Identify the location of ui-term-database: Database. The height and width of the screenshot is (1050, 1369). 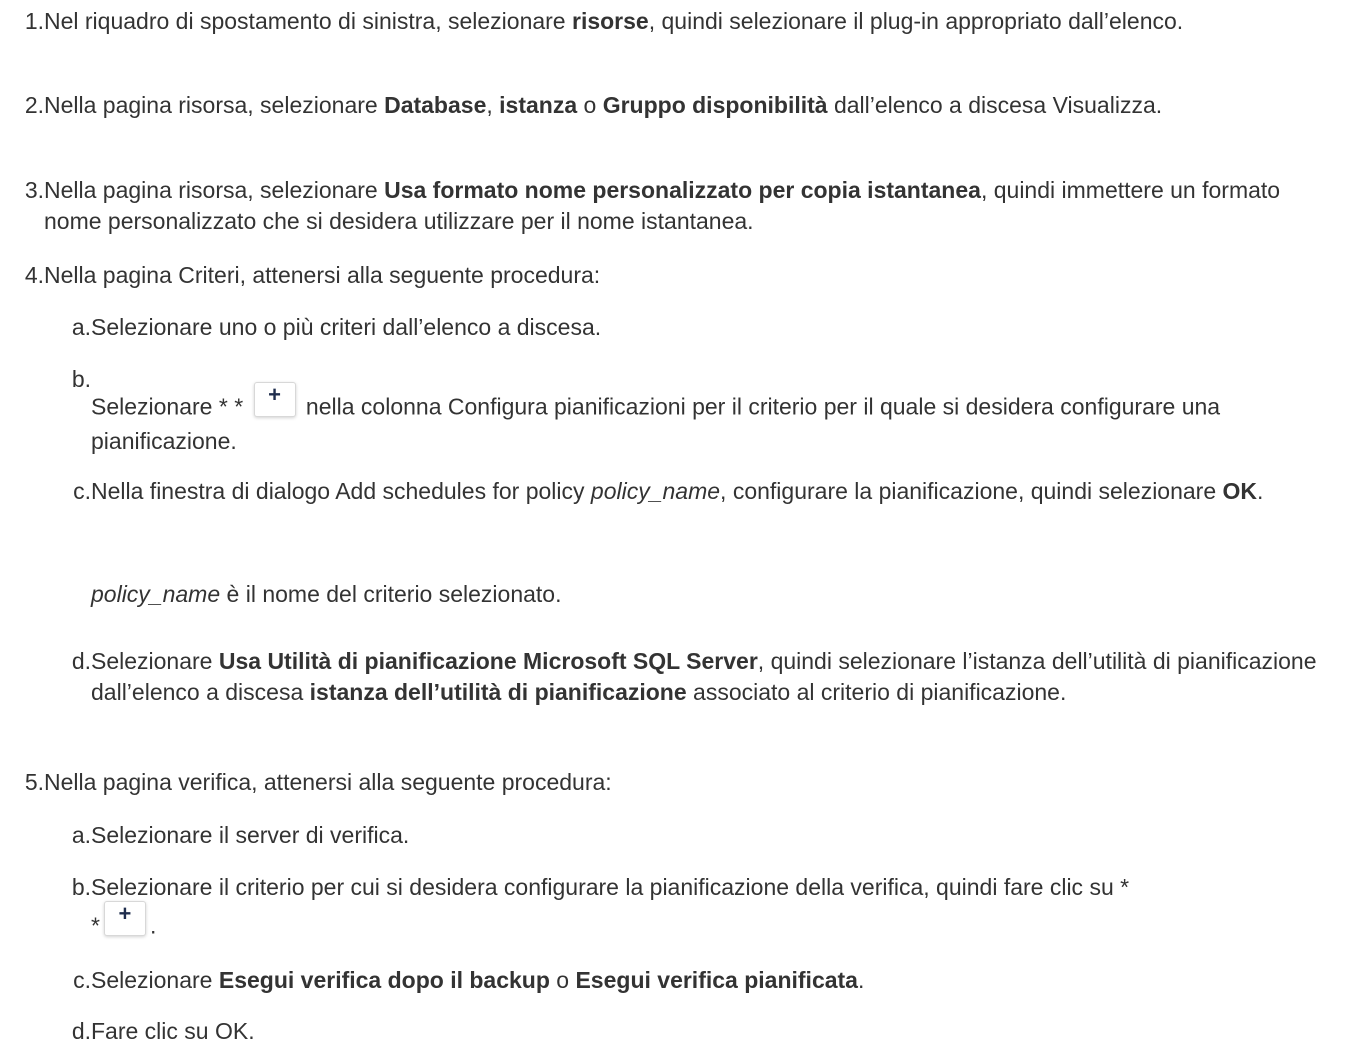
(435, 105).